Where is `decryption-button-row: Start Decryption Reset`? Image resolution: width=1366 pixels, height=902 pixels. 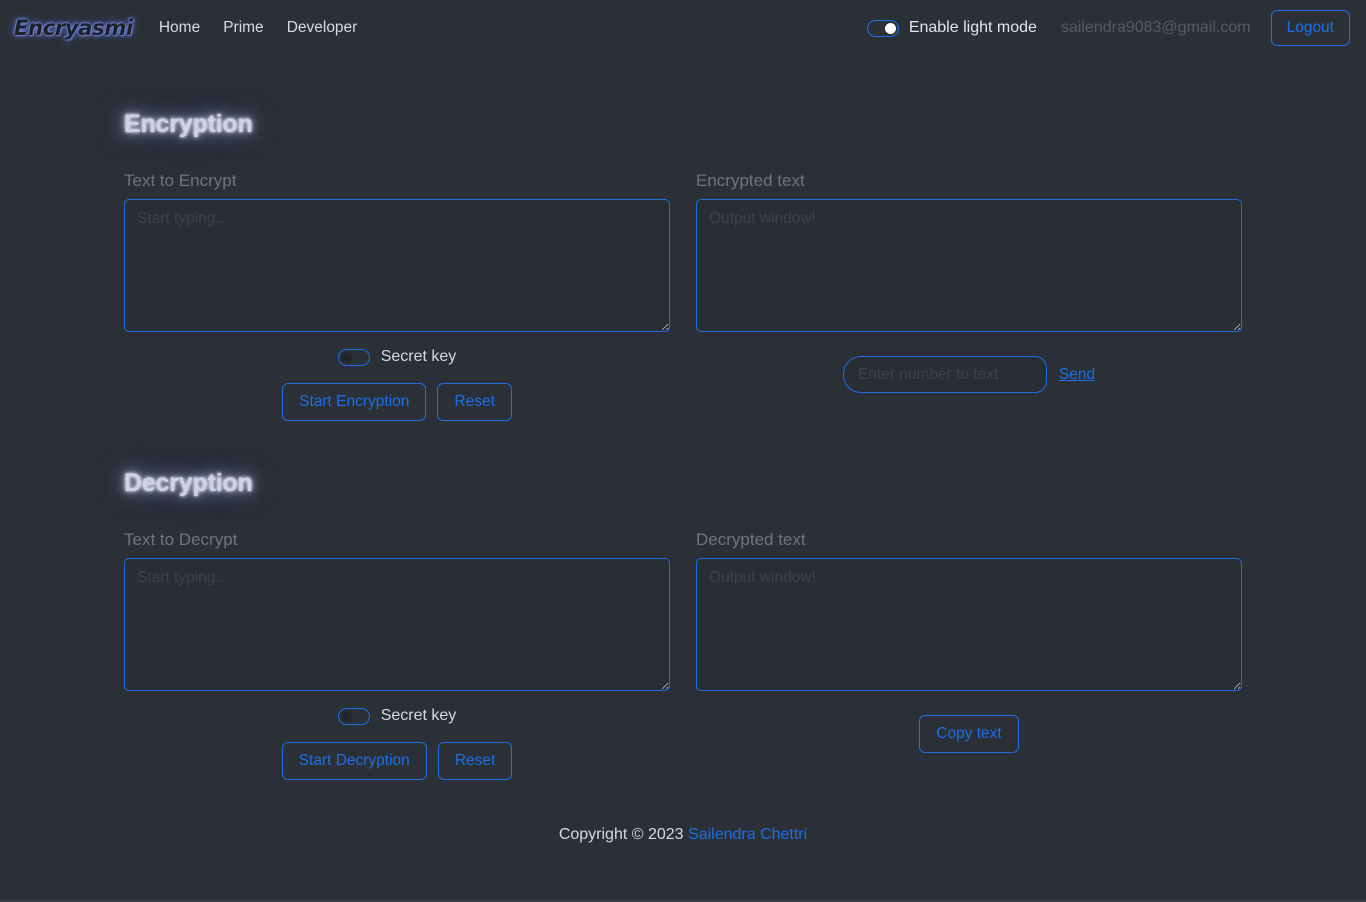 decryption-button-row: Start Decryption Reset is located at coordinates (397, 761).